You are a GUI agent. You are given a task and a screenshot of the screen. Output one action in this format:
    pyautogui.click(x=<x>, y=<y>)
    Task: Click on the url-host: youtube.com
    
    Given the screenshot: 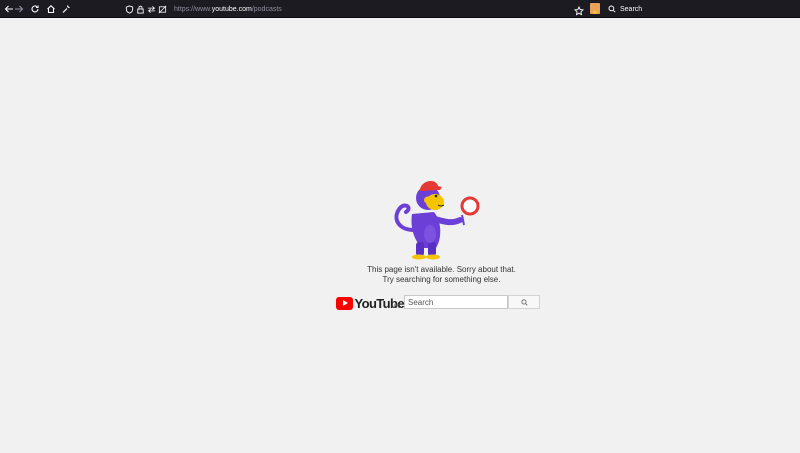 What is the action you would take?
    pyautogui.click(x=231, y=9)
    